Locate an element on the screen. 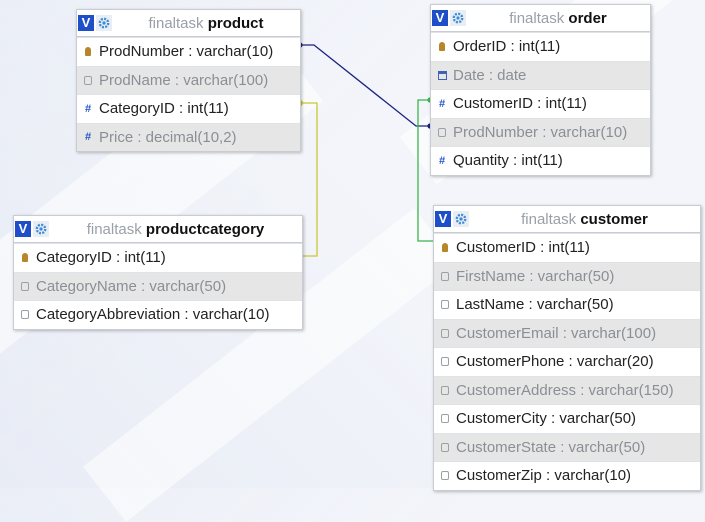 The image size is (705, 522). column-row: CustomerState : varchar(50) is located at coordinates (567, 446).